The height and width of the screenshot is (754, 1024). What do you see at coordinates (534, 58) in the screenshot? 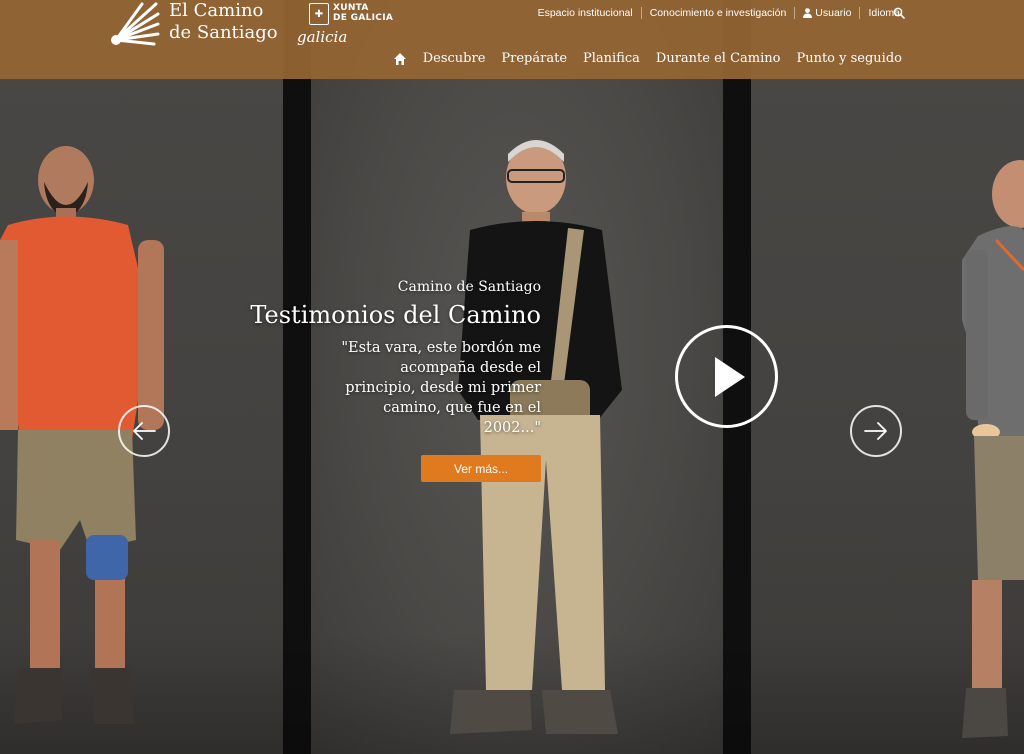
I see `main-nav-preparate: Prepárate` at bounding box center [534, 58].